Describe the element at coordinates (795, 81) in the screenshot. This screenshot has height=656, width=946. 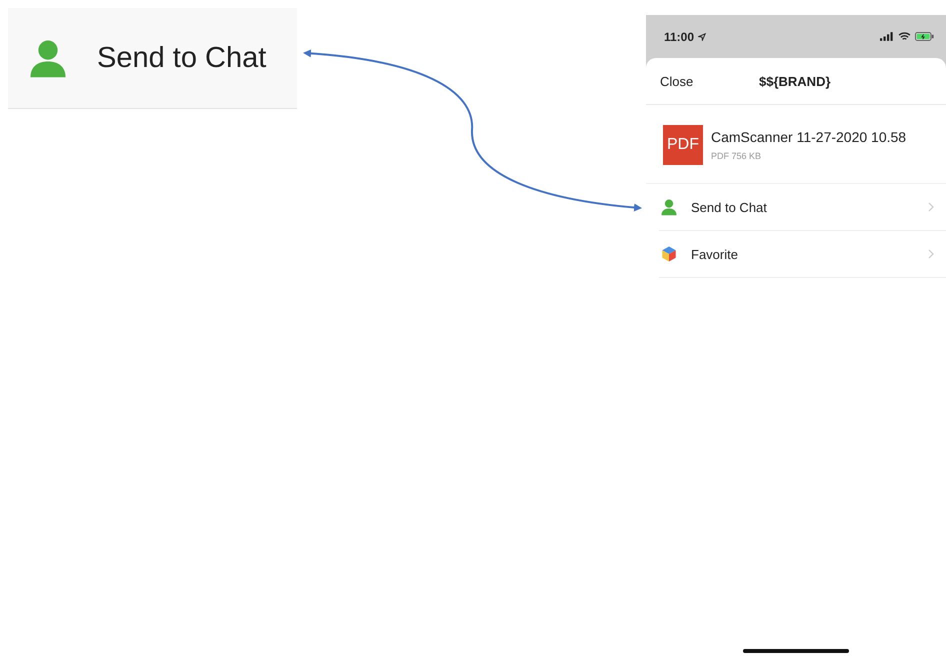
I see `sheet-title: $${BRAND}` at that location.